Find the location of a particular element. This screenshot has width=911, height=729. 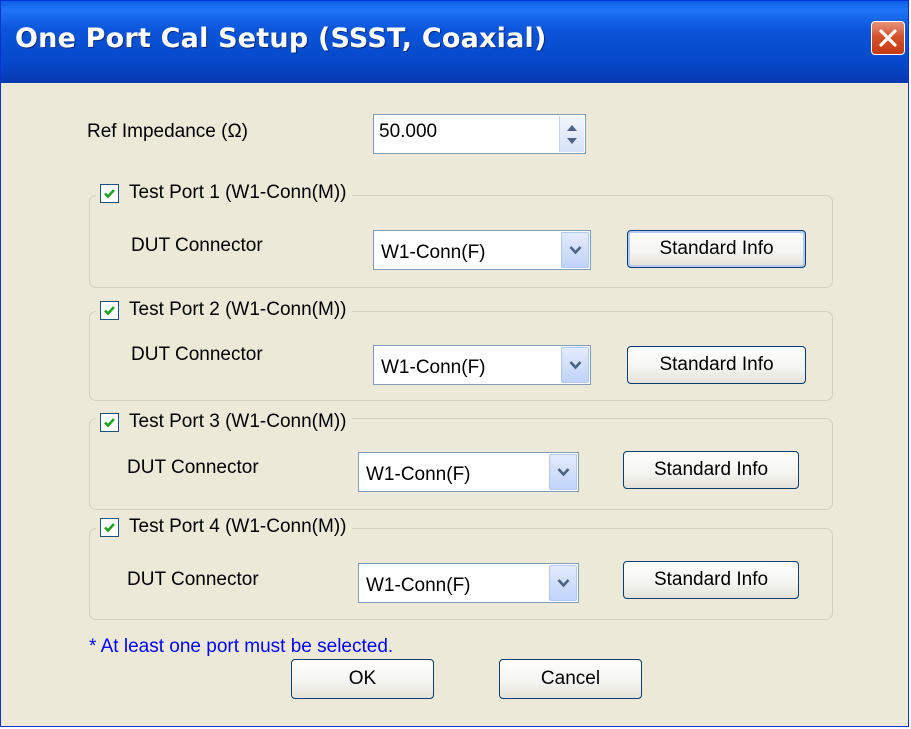

selection-note: * At least one port must be selected. is located at coordinates (241, 646).